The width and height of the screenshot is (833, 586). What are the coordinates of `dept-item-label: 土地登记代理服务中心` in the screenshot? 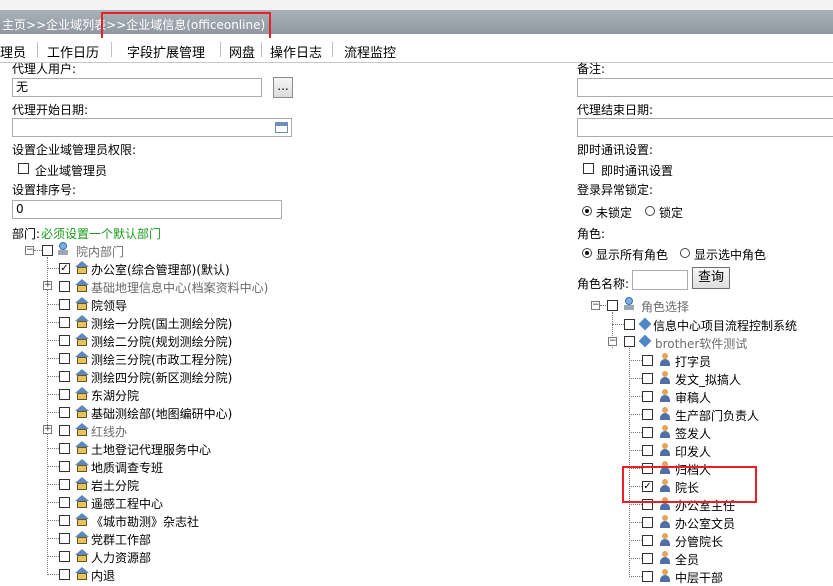 It's located at (151, 449).